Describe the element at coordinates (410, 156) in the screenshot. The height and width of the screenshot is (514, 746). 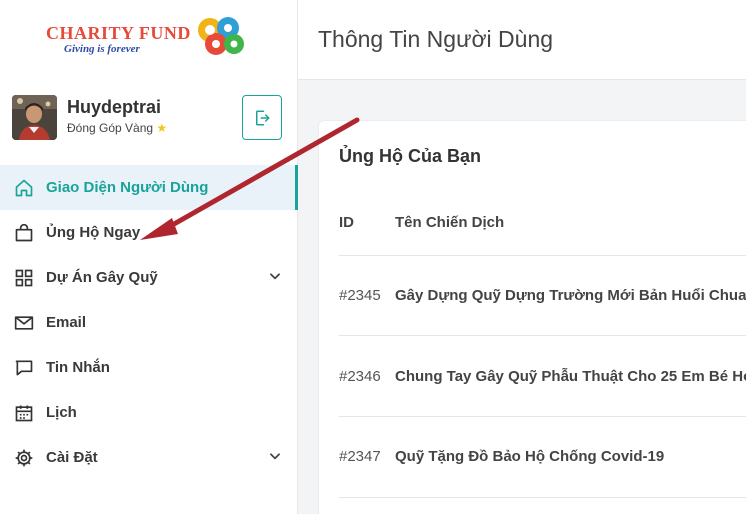
I see `card-title: Ủng Hộ Của Bạn` at that location.